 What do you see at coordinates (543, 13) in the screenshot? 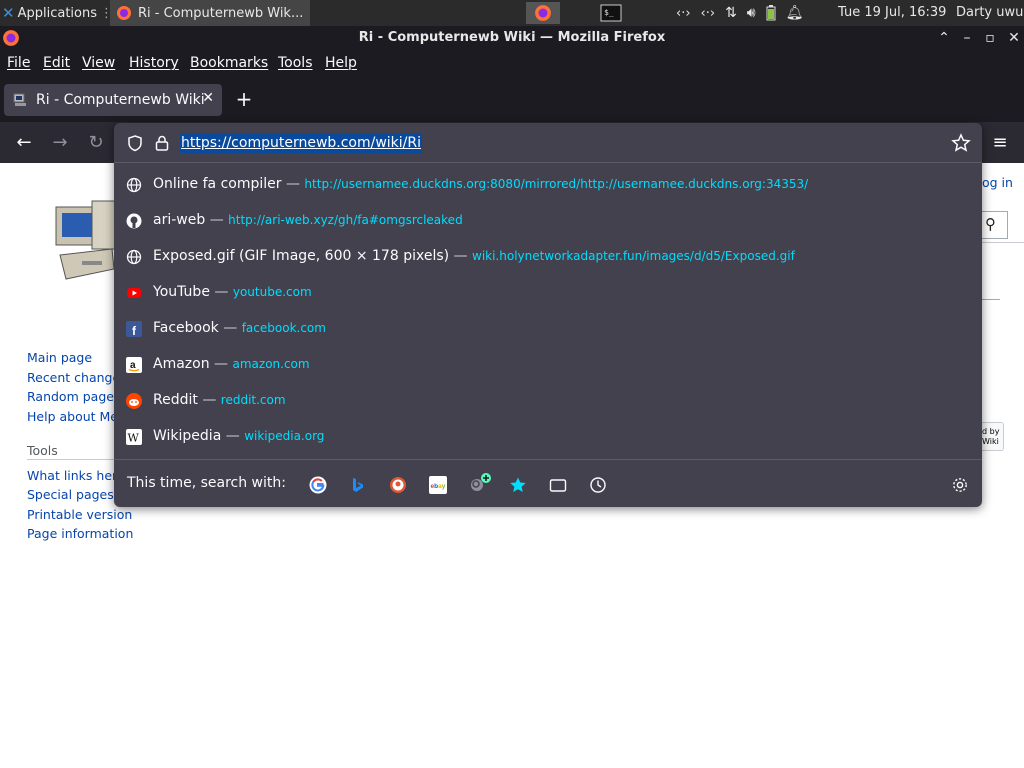
I see `firefox-launcher` at bounding box center [543, 13].